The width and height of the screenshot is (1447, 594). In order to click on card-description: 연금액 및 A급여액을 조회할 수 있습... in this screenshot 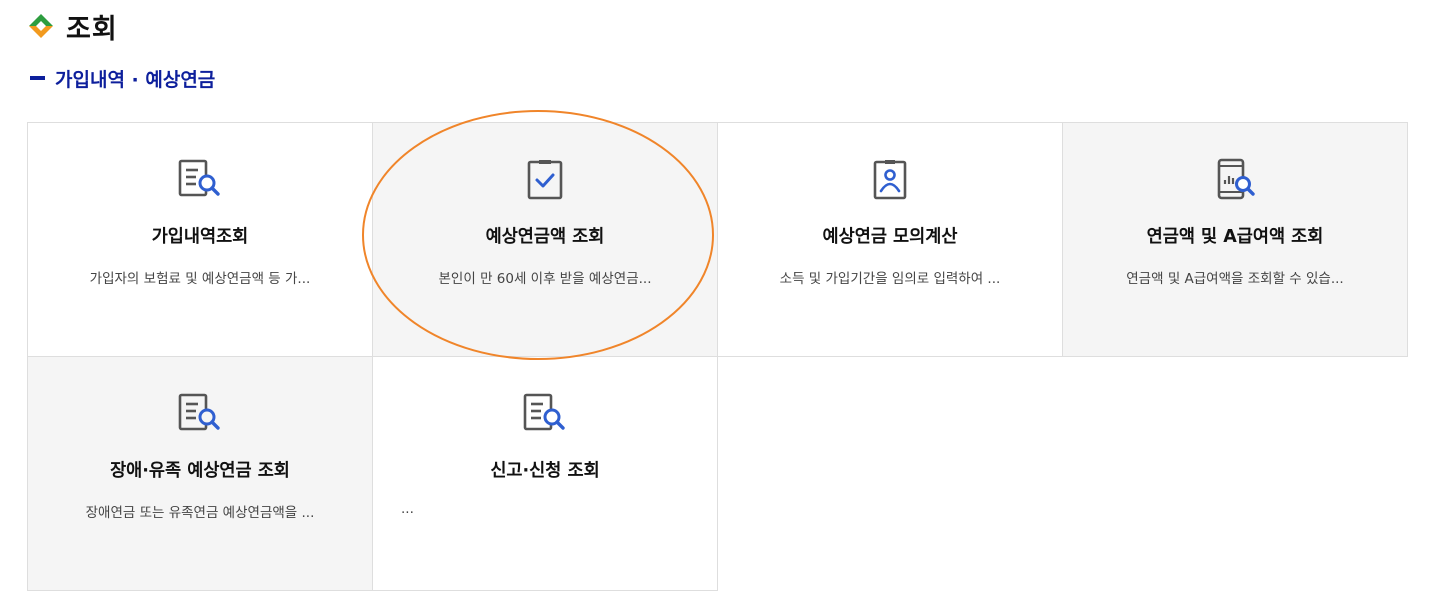, I will do `click(1235, 279)`.